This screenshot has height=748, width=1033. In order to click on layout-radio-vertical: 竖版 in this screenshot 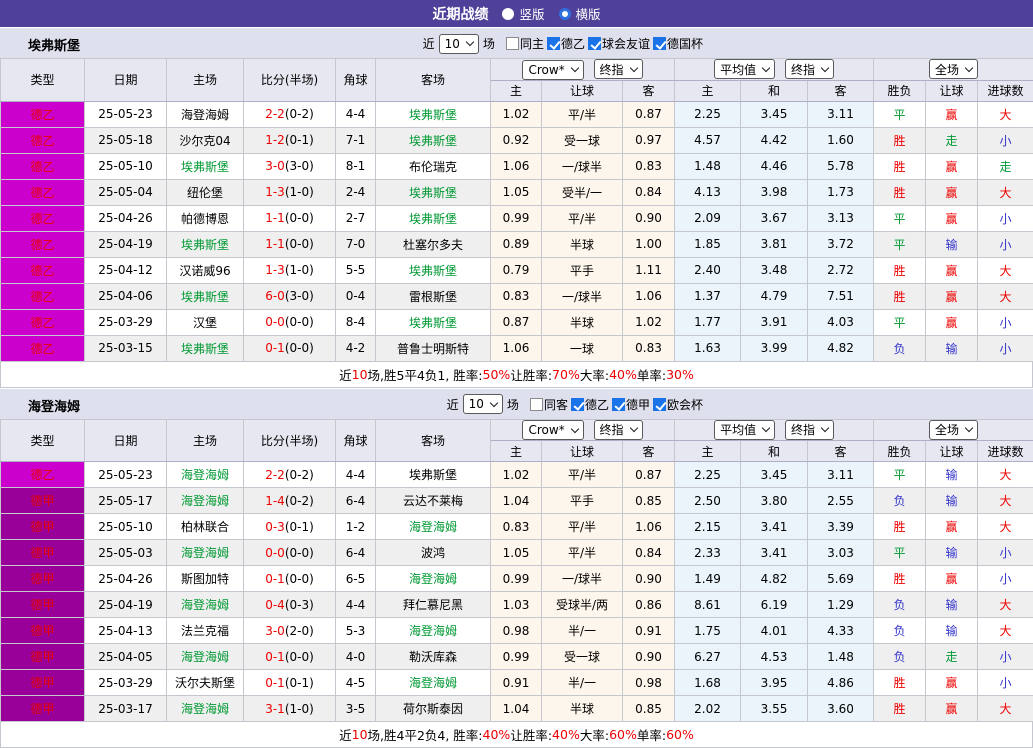, I will do `click(523, 13)`.